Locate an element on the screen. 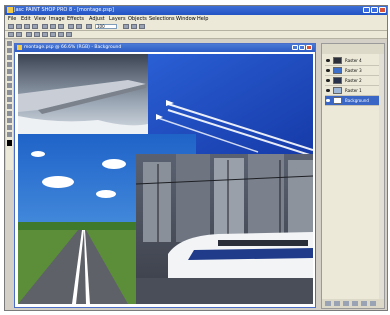 The height and width of the screenshot is (315, 390). minimize-button is located at coordinates (366, 10).